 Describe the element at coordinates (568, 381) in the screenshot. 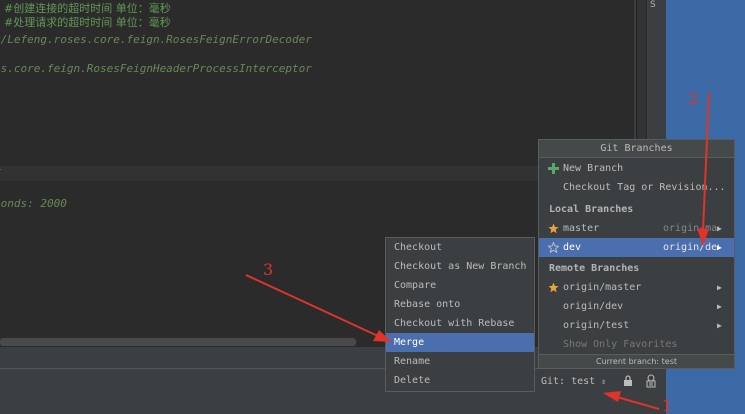

I see `git-branch-label: Git: test` at that location.